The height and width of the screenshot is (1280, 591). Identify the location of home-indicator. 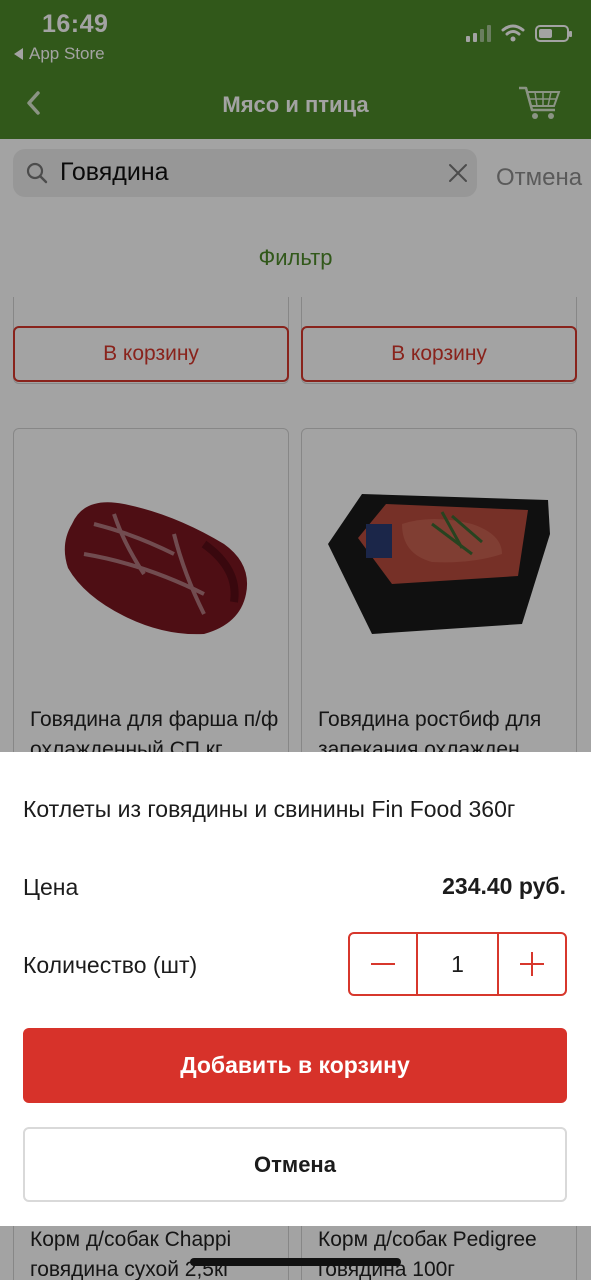
(295, 1262).